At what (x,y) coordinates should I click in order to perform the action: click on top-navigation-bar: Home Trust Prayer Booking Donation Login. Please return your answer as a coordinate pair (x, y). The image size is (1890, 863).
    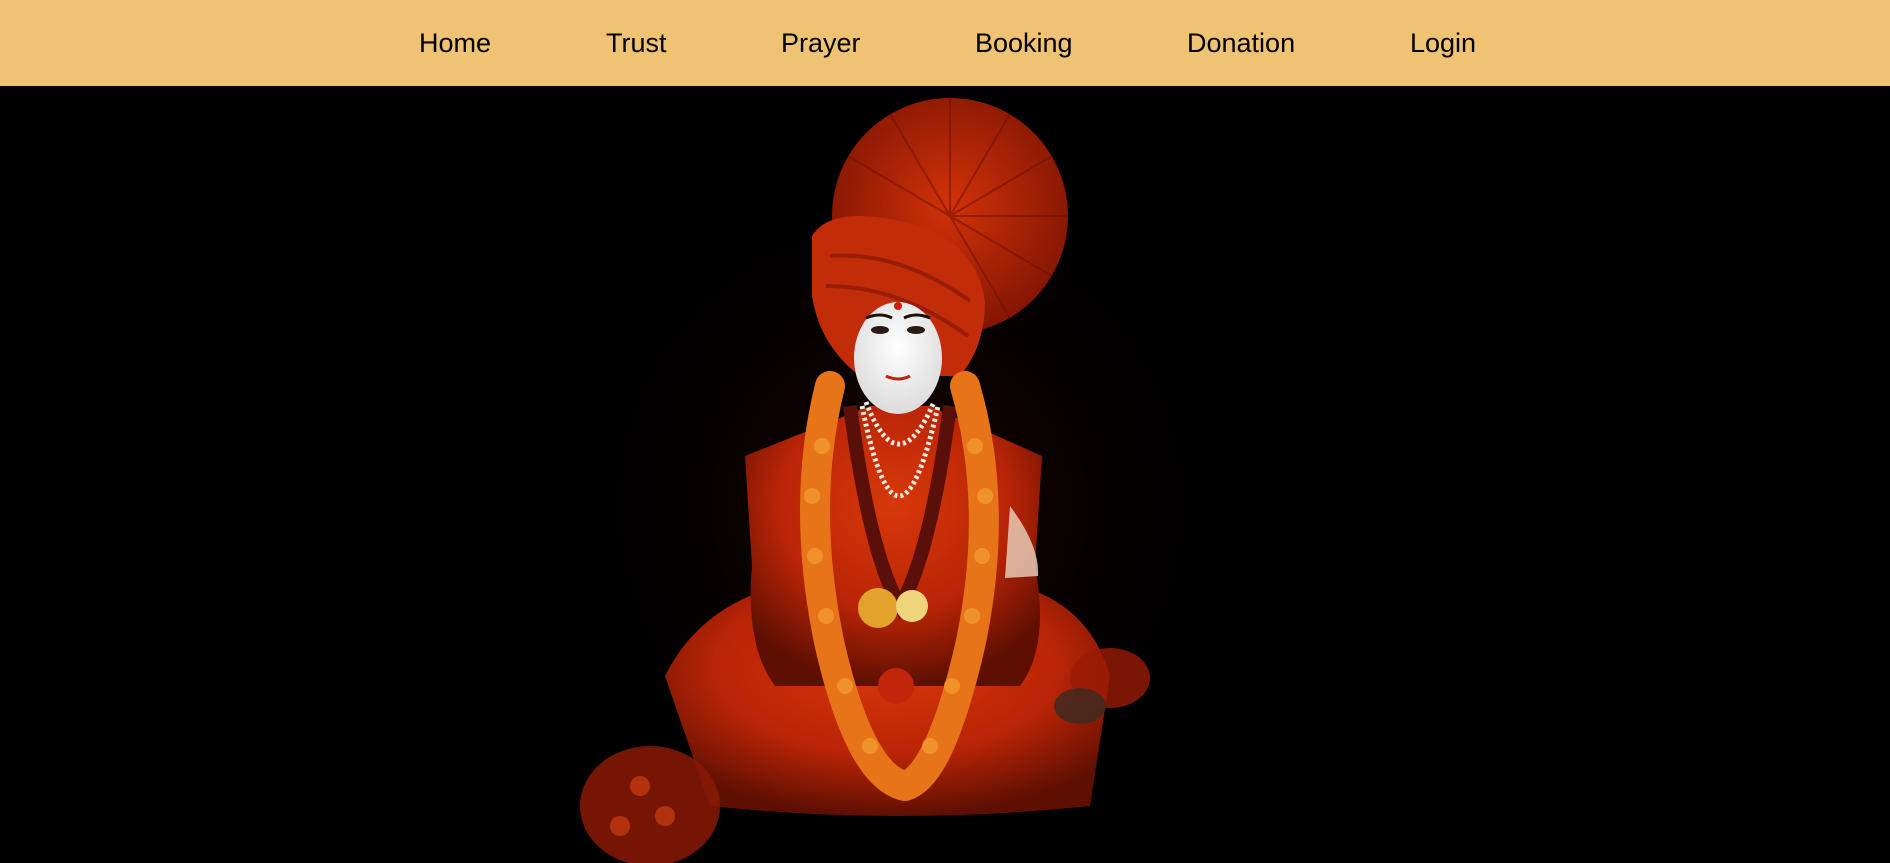
    Looking at the image, I should click on (945, 43).